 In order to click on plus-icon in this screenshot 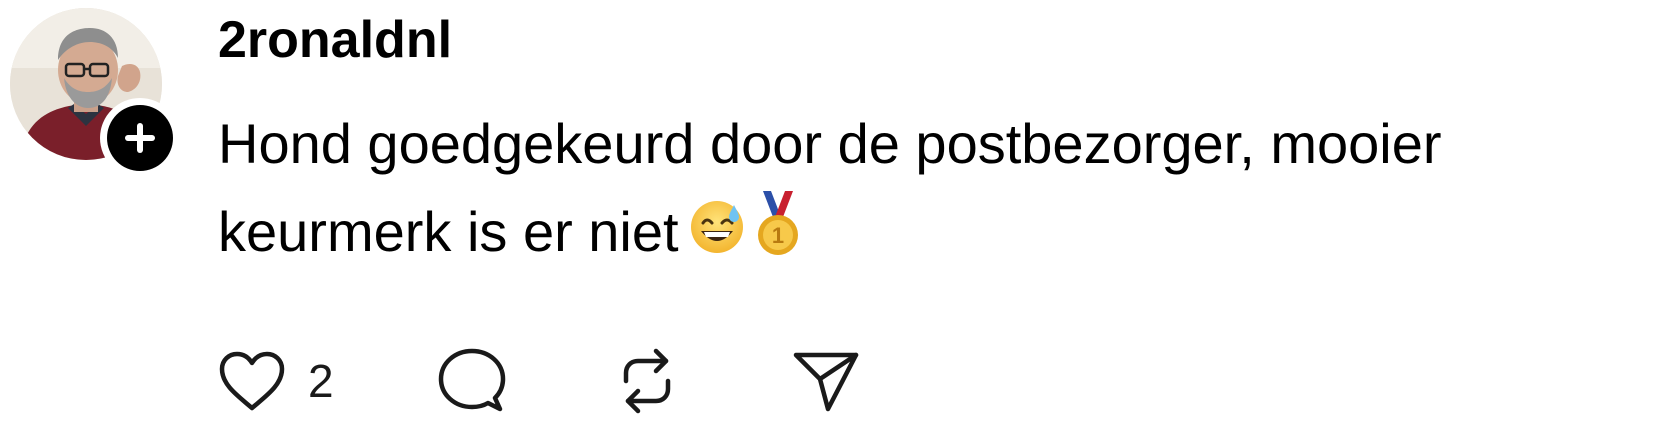, I will do `click(140, 138)`.